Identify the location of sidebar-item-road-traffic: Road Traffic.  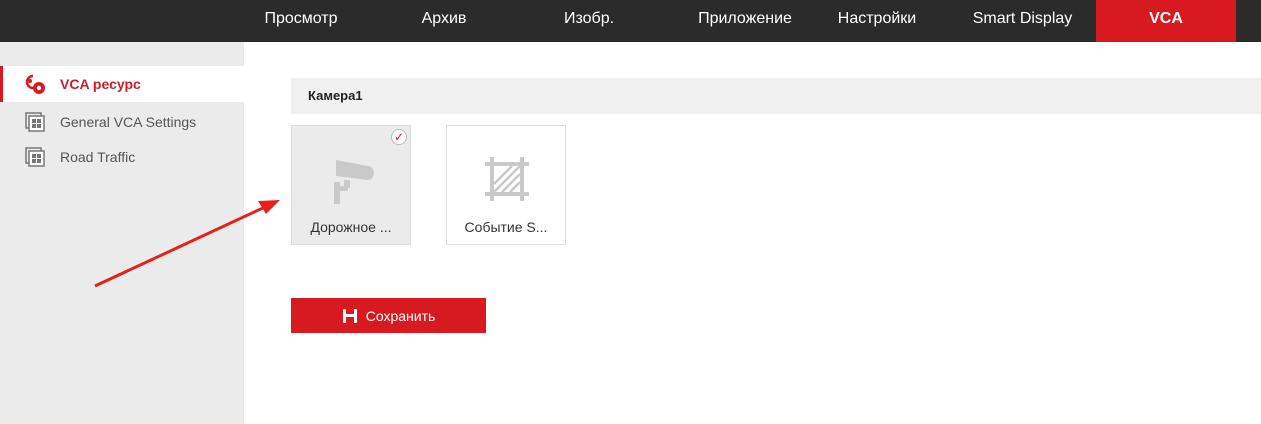
(122, 157).